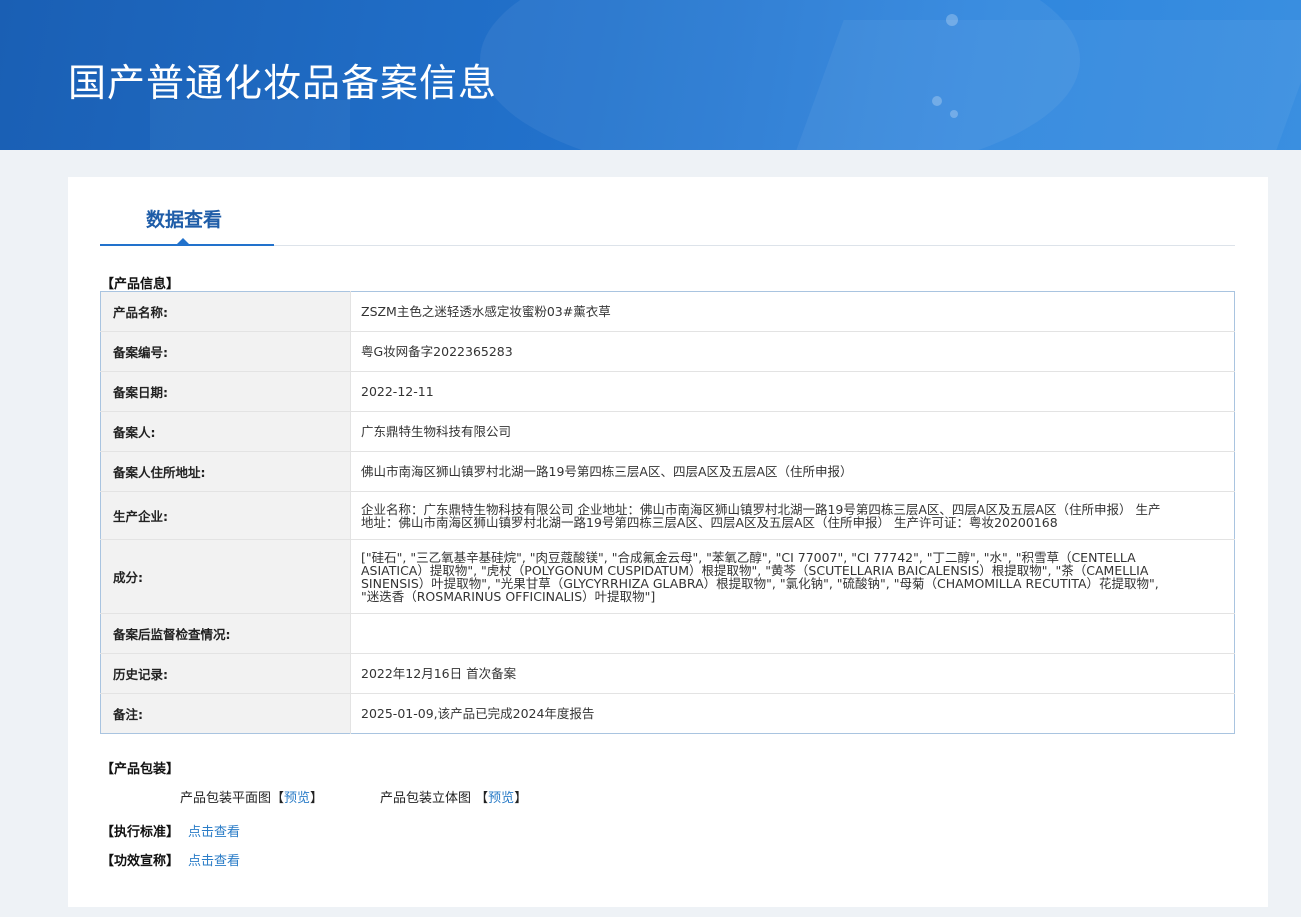 This screenshot has height=917, width=1301. What do you see at coordinates (184, 220) in the screenshot?
I see `tab-label: 数据查看` at bounding box center [184, 220].